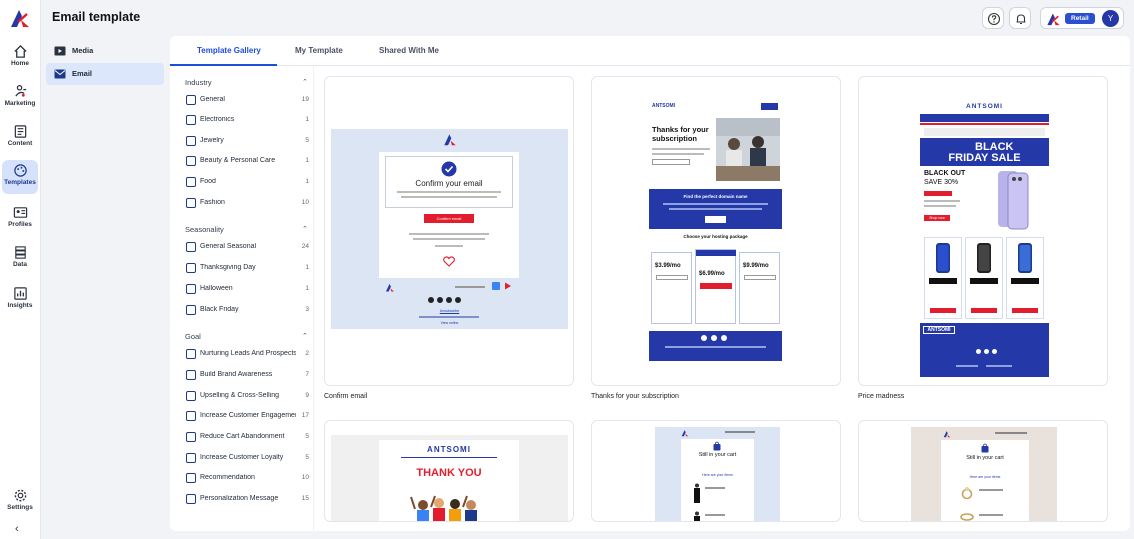 The height and width of the screenshot is (539, 1134). What do you see at coordinates (83, 50) in the screenshot?
I see `subnav-label: Media` at bounding box center [83, 50].